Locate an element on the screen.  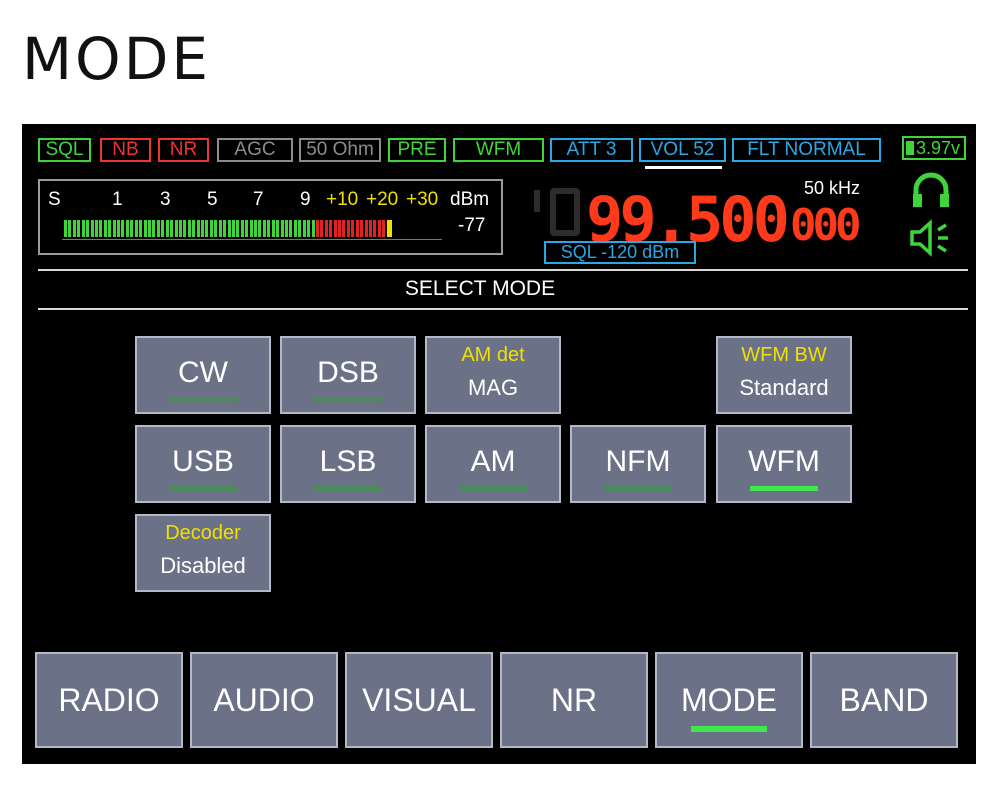
tab-label: MODE is located at coordinates (729, 700).